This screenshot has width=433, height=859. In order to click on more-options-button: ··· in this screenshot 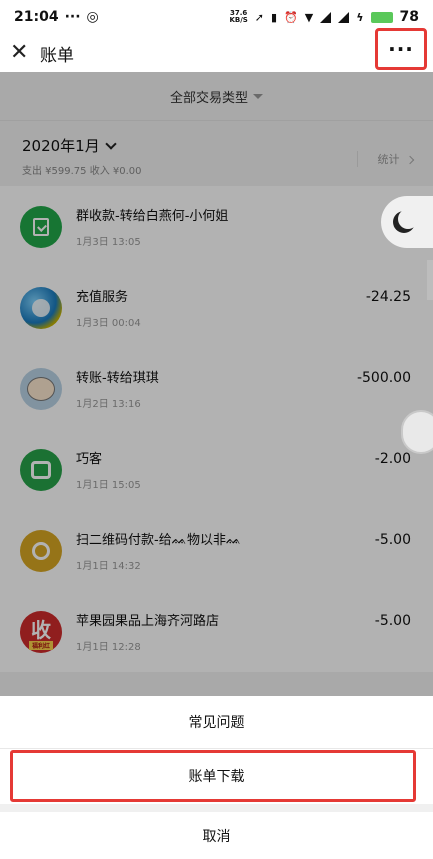, I will do `click(401, 49)`.